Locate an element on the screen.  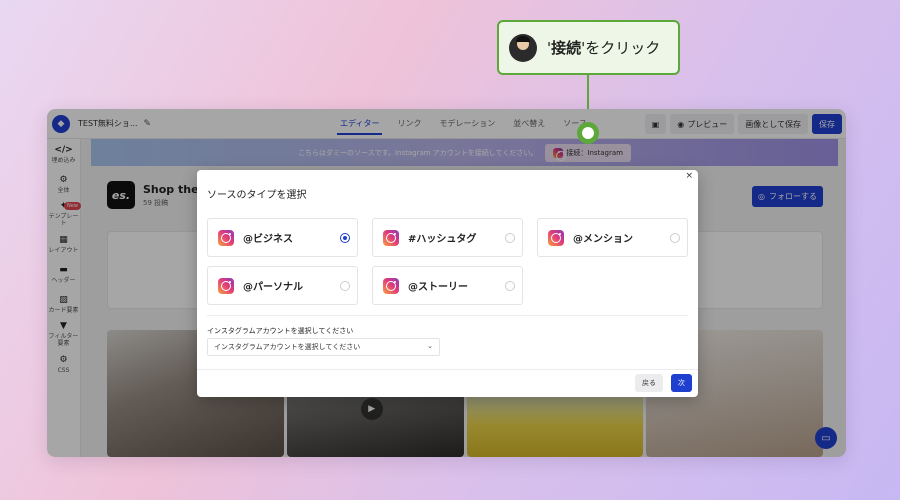
account-select: インスタグラムアカウントを選択してください ⌄ is located at coordinates (323, 347).